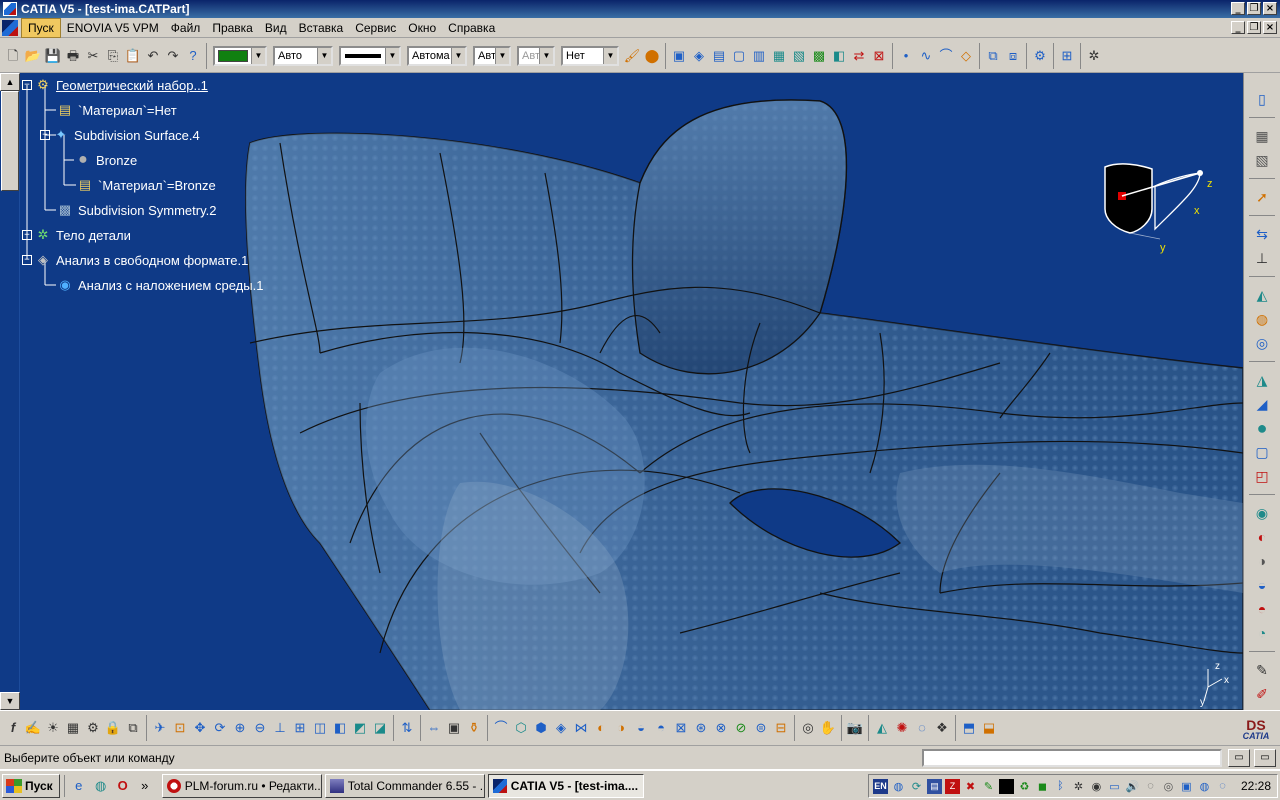  What do you see at coordinates (10, 27) in the screenshot?
I see `document-icon` at bounding box center [10, 27].